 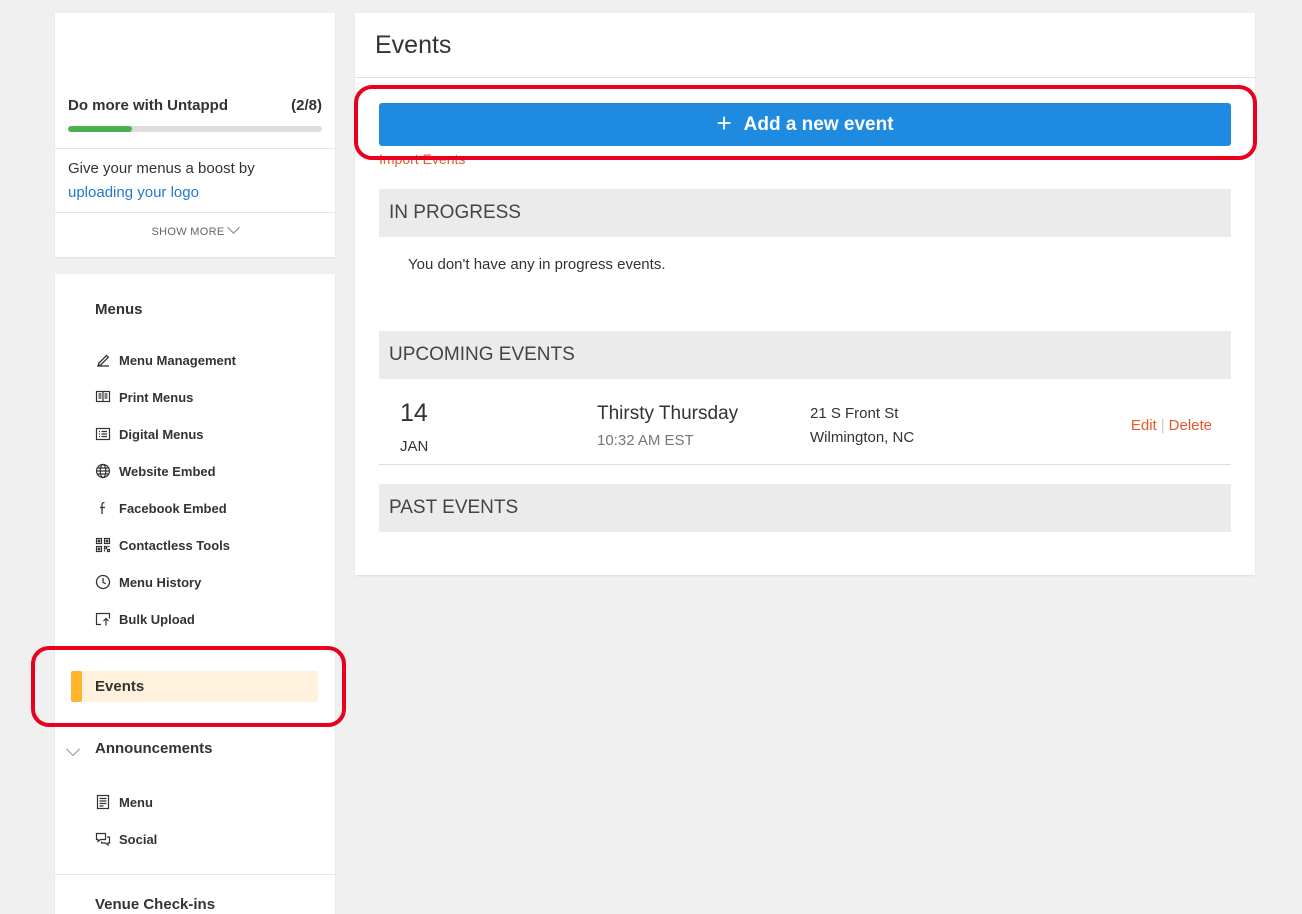 What do you see at coordinates (422, 159) in the screenshot?
I see `import-events-link: Import Events` at bounding box center [422, 159].